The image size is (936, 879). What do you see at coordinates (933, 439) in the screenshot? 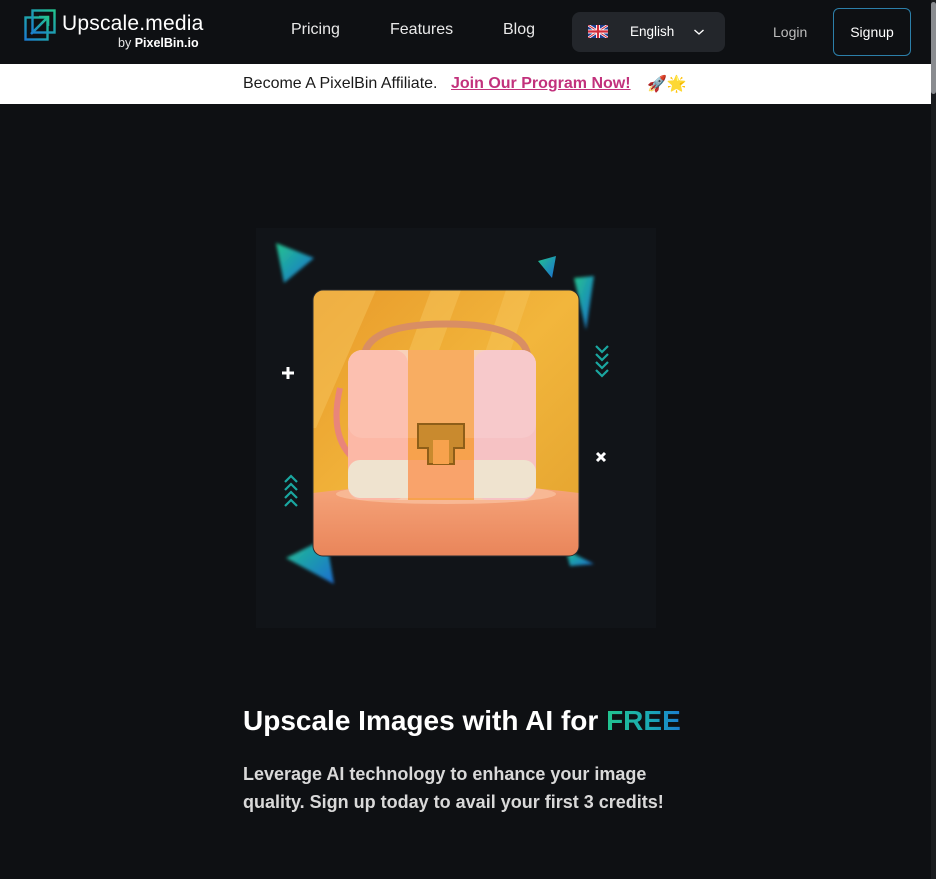
I see `page-scrollbar` at bounding box center [933, 439].